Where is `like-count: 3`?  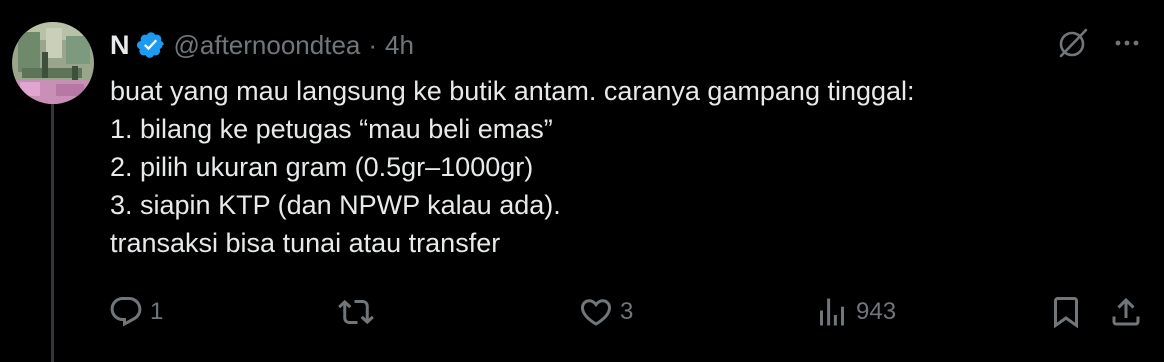
like-count: 3 is located at coordinates (627, 311).